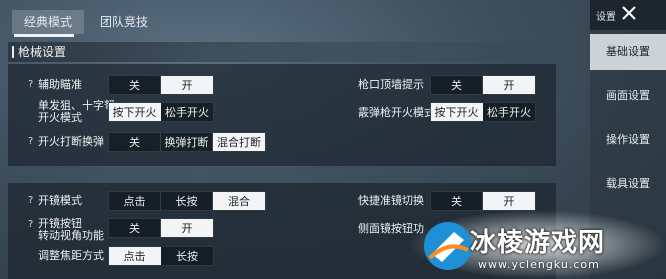 This screenshot has width=666, height=279. I want to click on aim-assist-toggle: 关 开, so click(161, 85).